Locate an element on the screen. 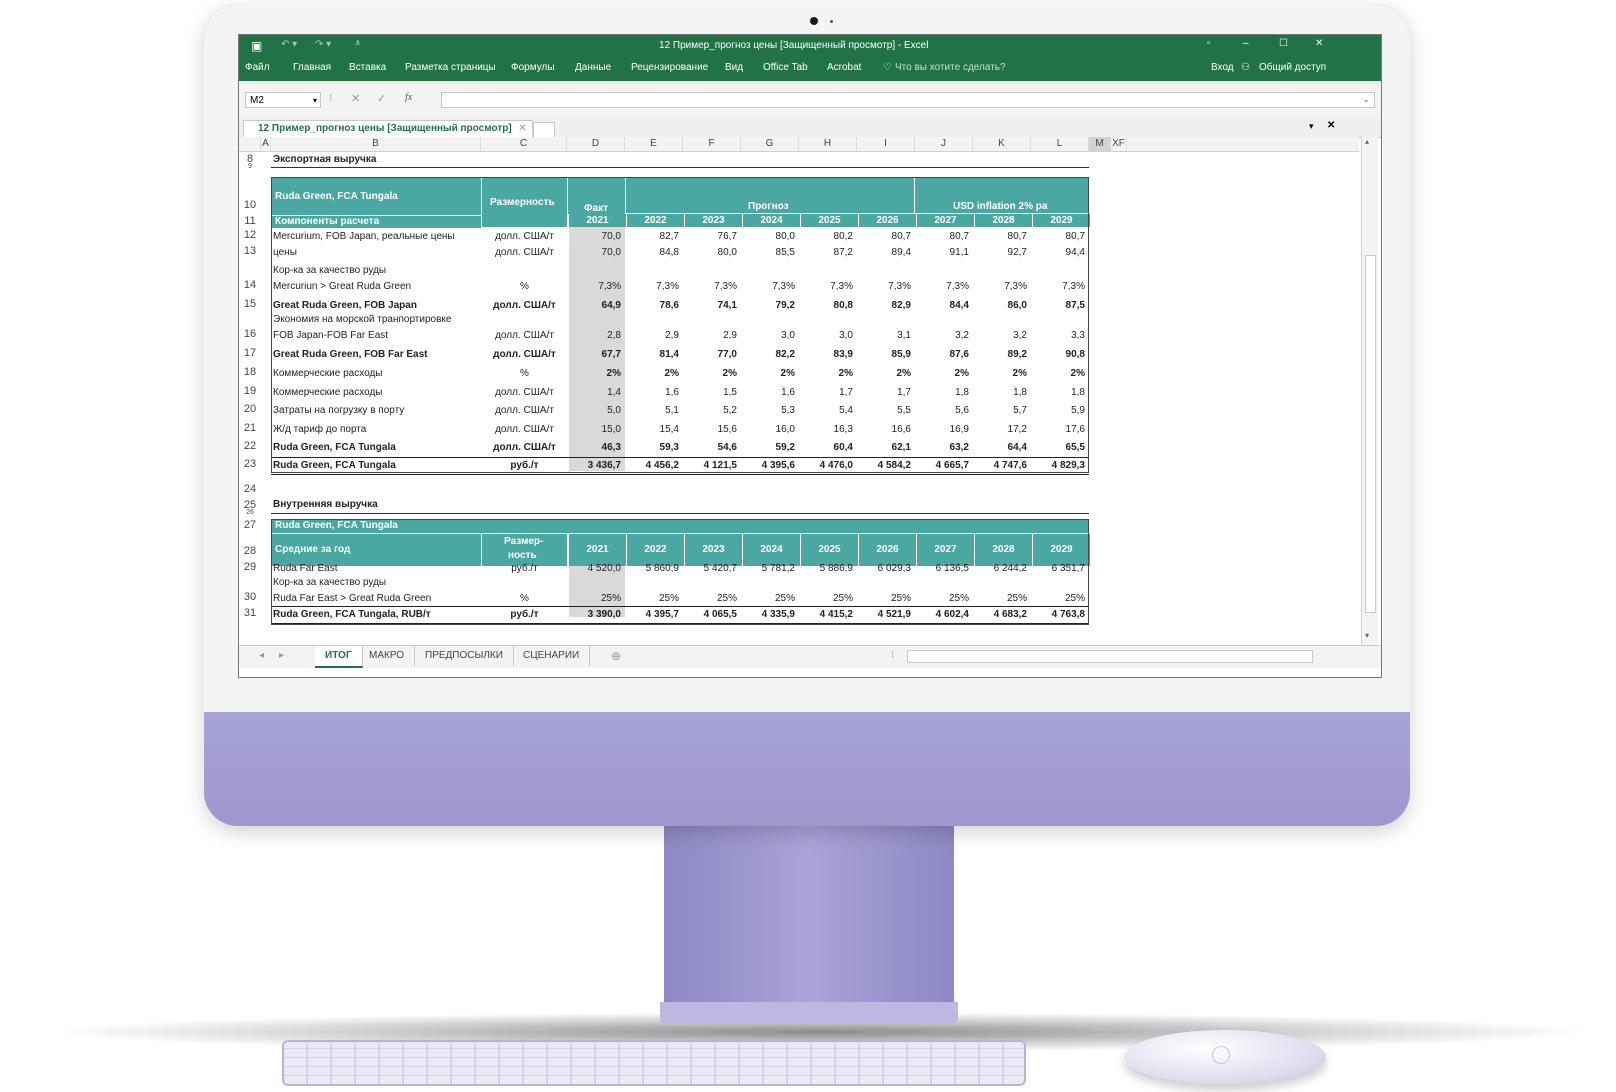 The image size is (1616, 1092). sheet-tabs-bar: ◂ ▸ ИТОГ МАКРО ПРЕДПОСЫЛКИ СЦЕНАРИИ ⊕ ⁝ is located at coordinates (810, 656).